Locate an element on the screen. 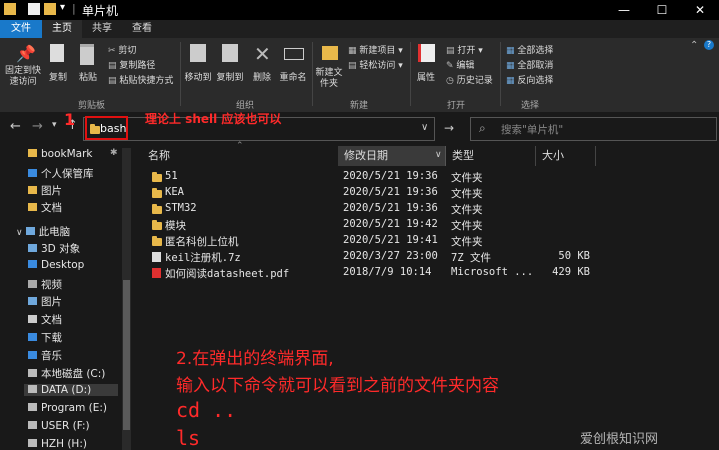  title-bar: ▾ | 单片机 — ☐ ✕ is located at coordinates (359, 10).